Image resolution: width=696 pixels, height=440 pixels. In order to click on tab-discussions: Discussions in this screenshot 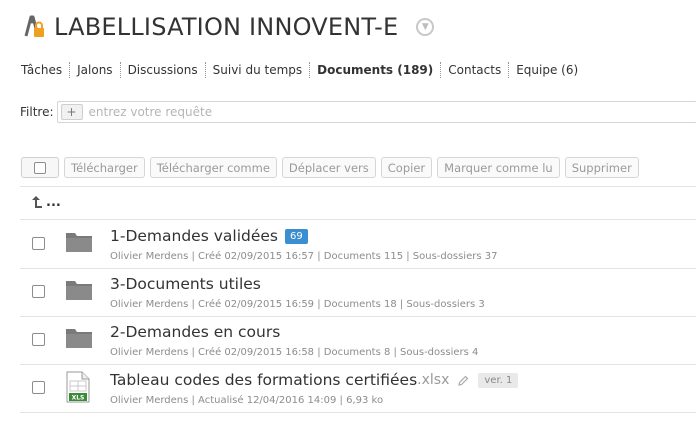, I will do `click(163, 70)`.